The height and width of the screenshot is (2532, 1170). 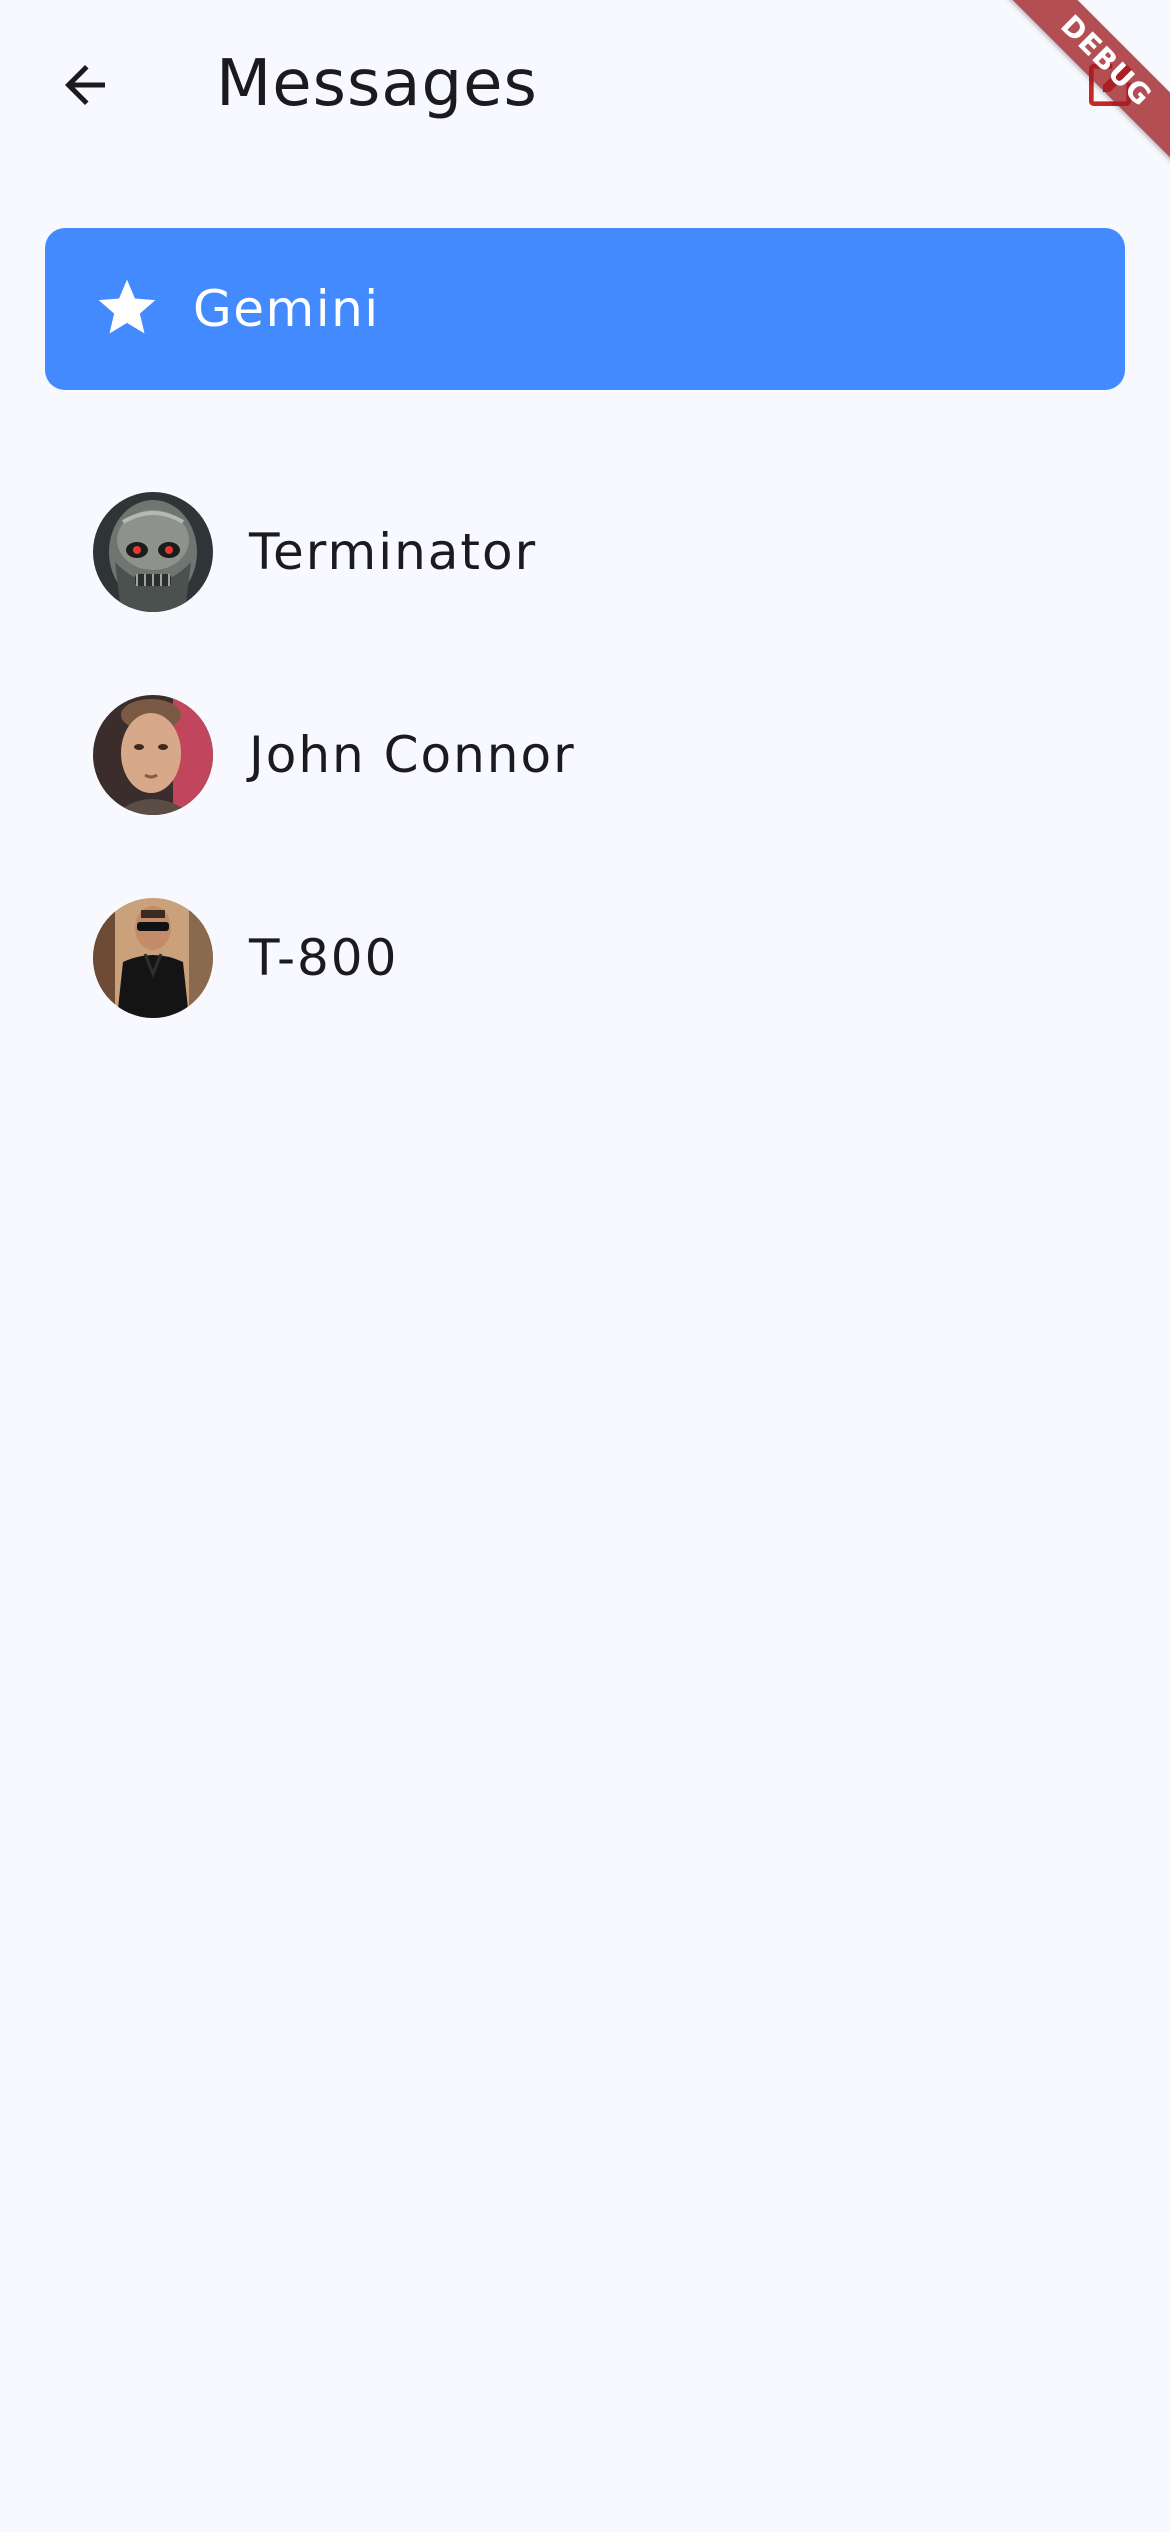 I want to click on app-bar: Messages, so click(x=585, y=85).